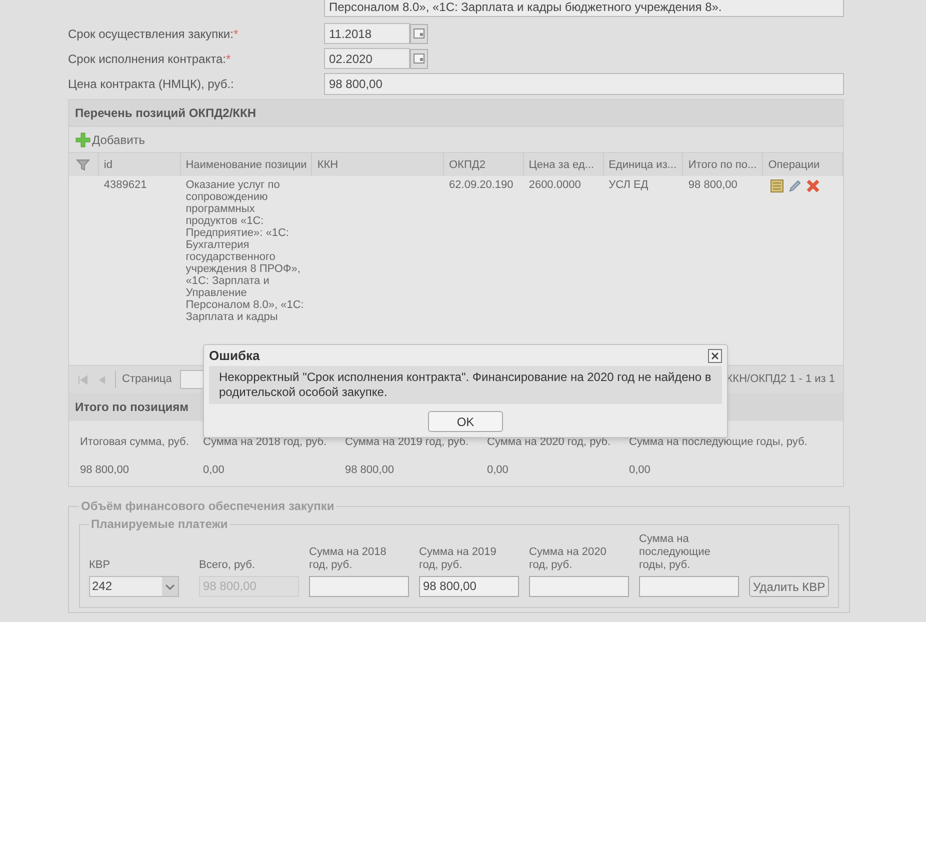  What do you see at coordinates (208, 506) in the screenshot?
I see `fieldset-title: Объём финансового обеспечения закупки` at bounding box center [208, 506].